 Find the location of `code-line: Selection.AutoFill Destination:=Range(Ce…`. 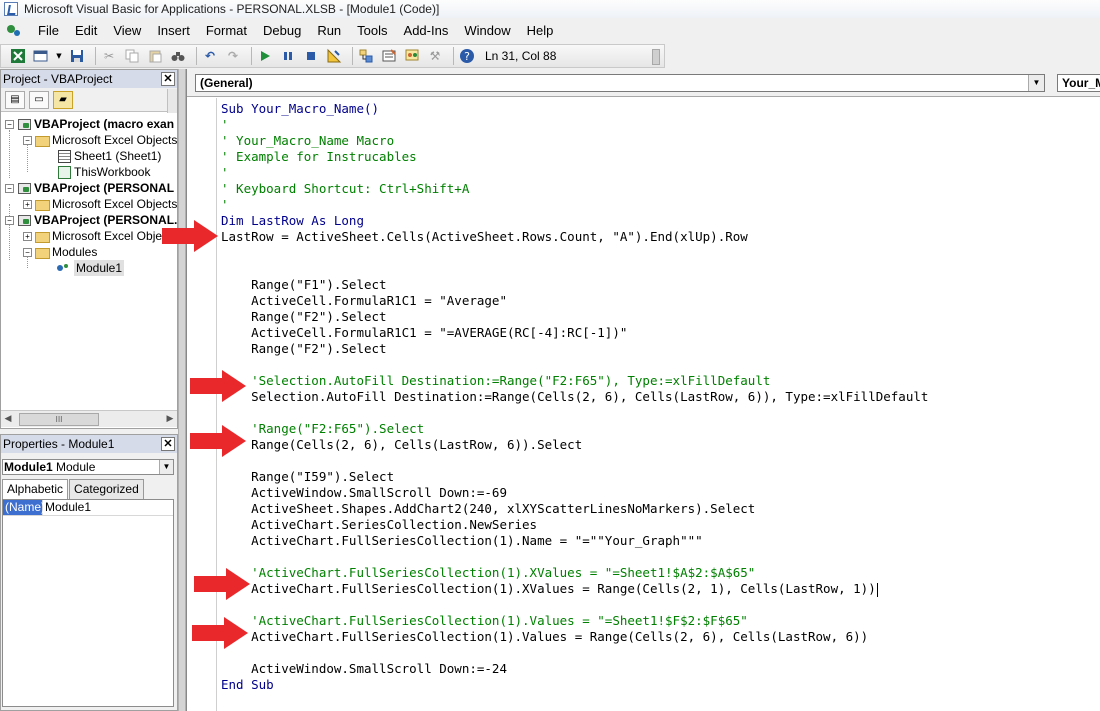

code-line: Selection.AutoFill Destination:=Range(Ce… is located at coordinates (656, 397).